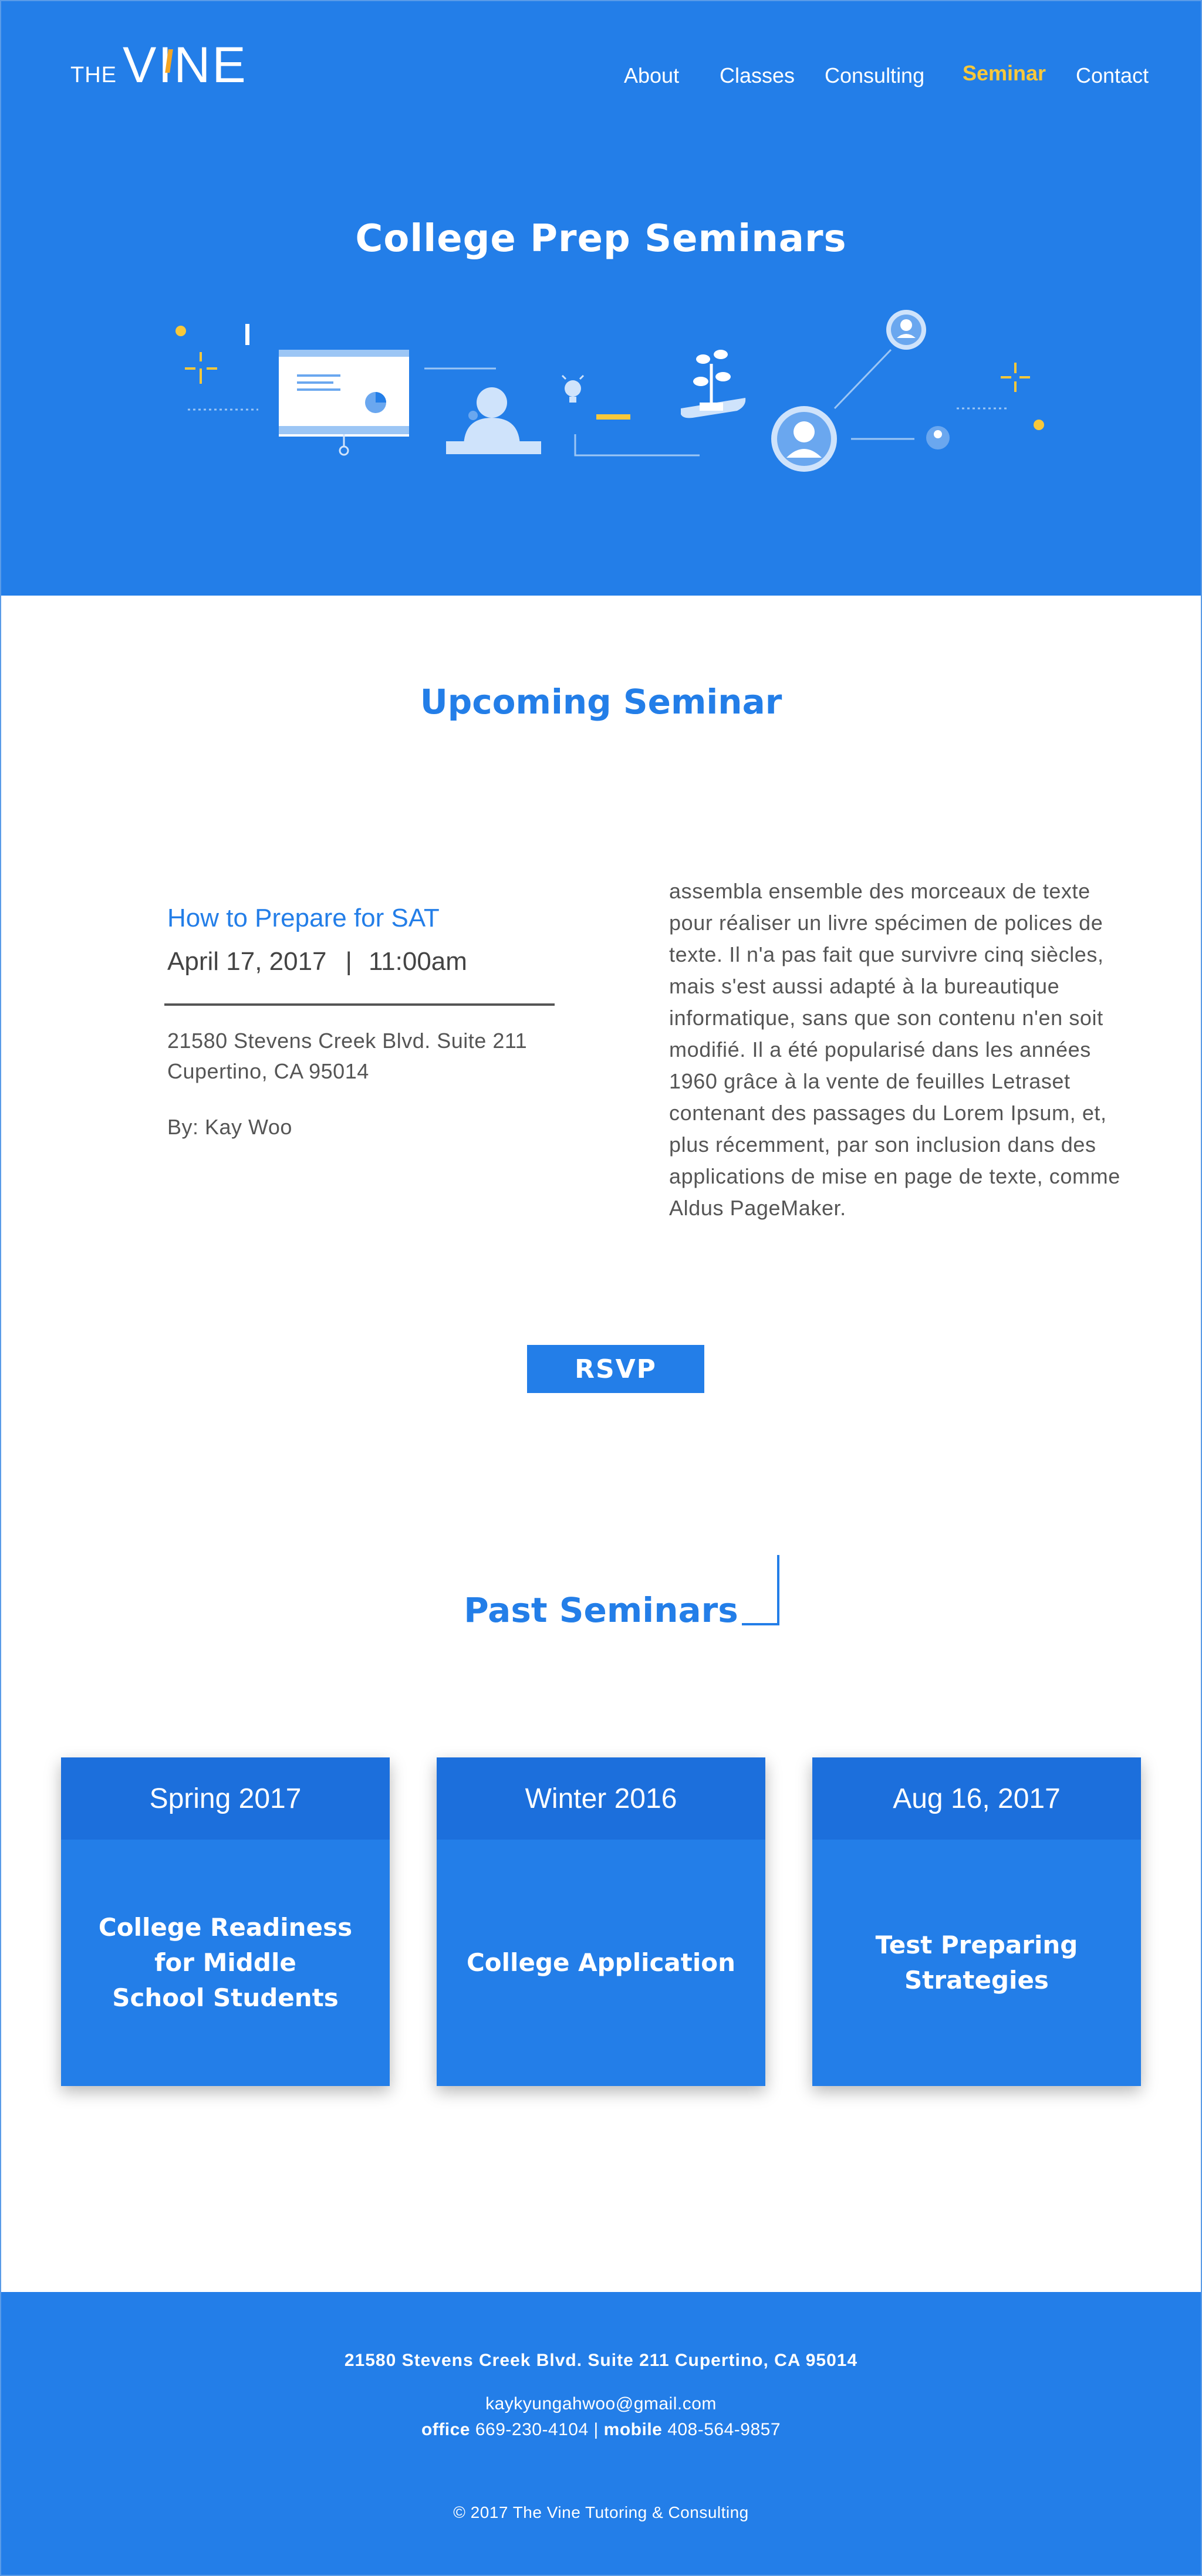 This screenshot has height=2576, width=1202. What do you see at coordinates (874, 75) in the screenshot?
I see `nav-consulting: Consulting` at bounding box center [874, 75].